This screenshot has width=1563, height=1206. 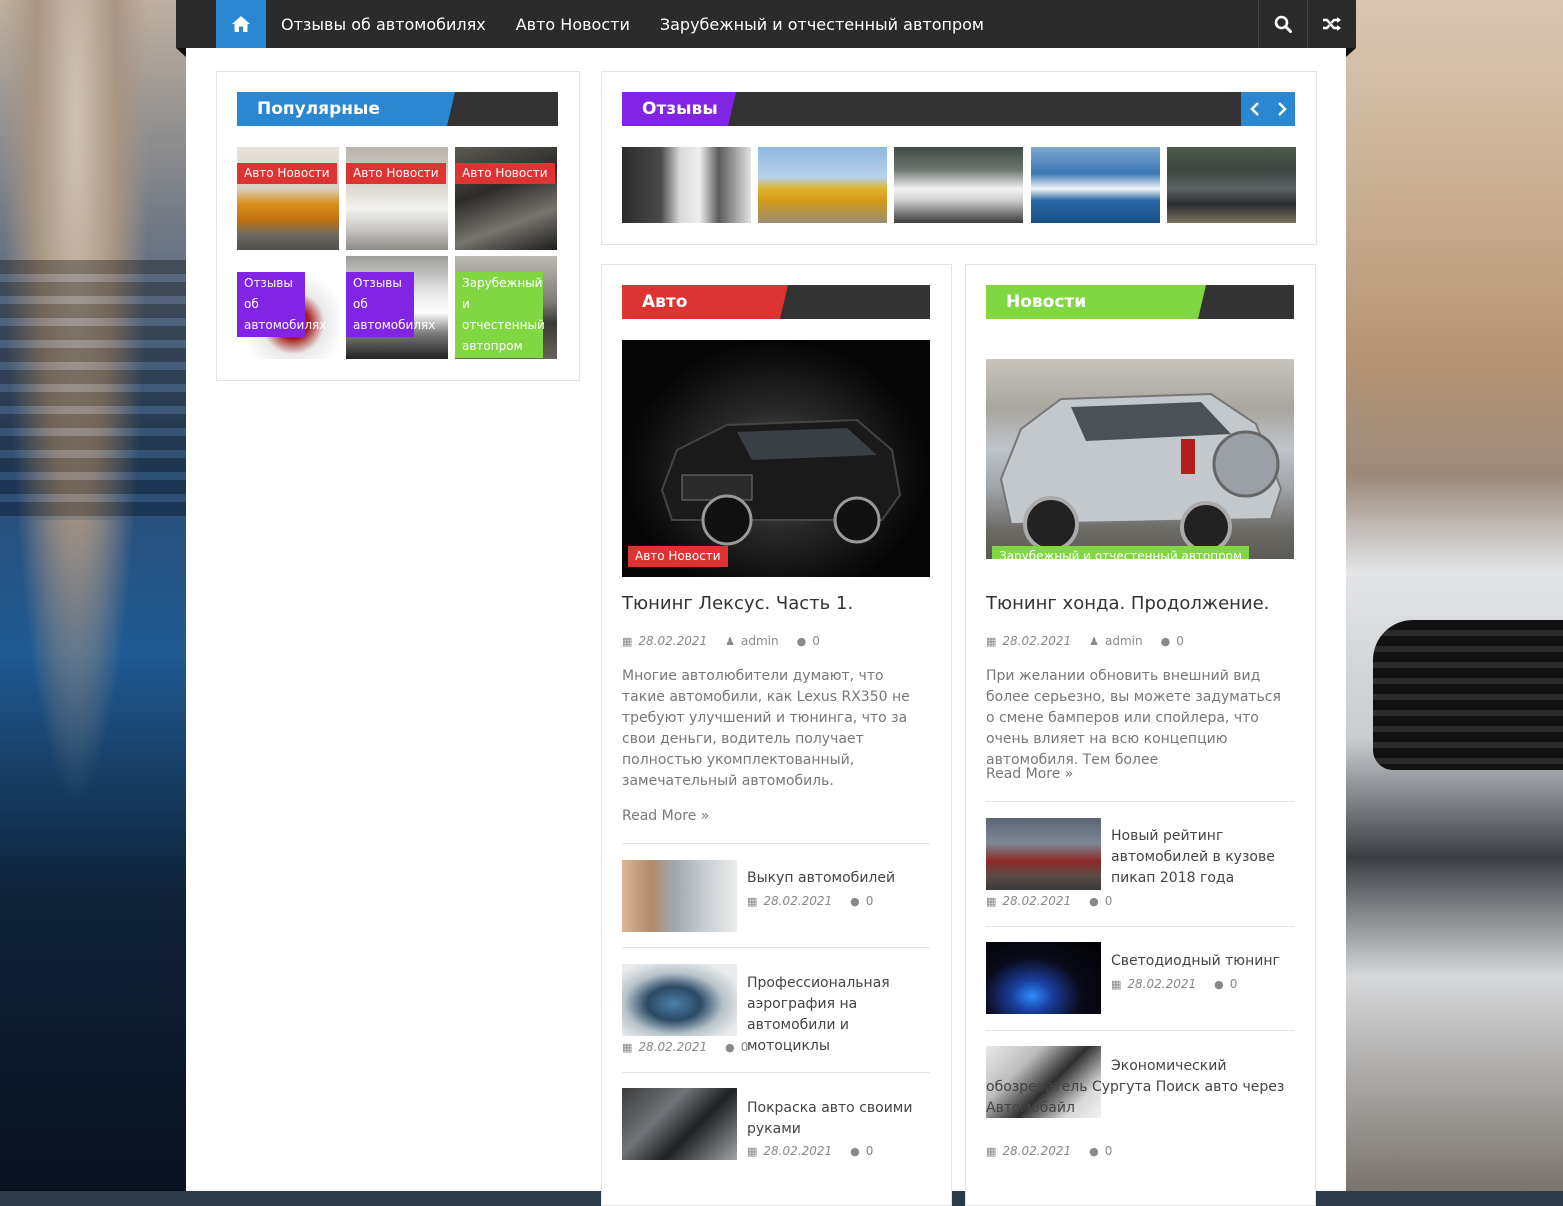 What do you see at coordinates (839, 878) in the screenshot?
I see `small-post-title: Выкуп автомобилей` at bounding box center [839, 878].